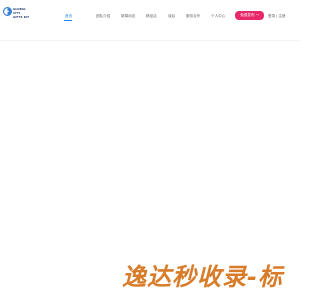  Describe the element at coordinates (171, 16) in the screenshot. I see `nav-item-reading: 读后` at that location.